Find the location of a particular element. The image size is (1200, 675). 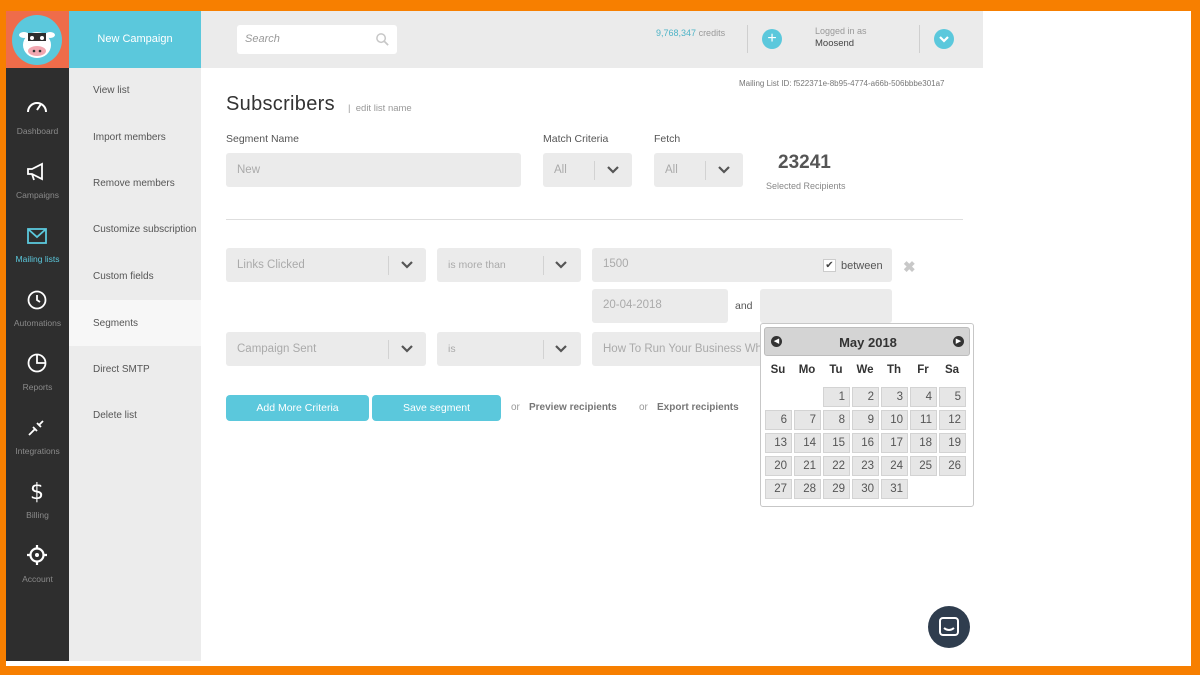

criteria-value: How To Run Your Business Wh is located at coordinates (682, 349).